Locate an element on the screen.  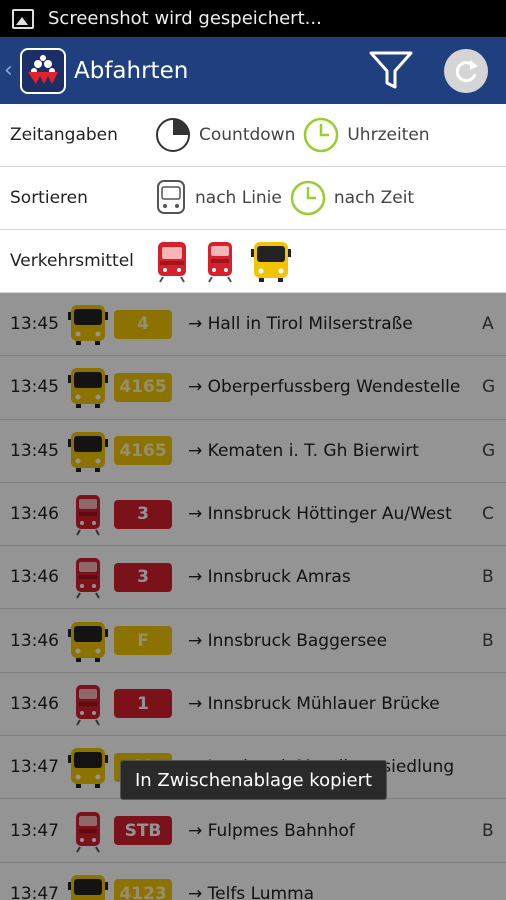
zeitangaben-label: Zeitangaben is located at coordinates (64, 135).